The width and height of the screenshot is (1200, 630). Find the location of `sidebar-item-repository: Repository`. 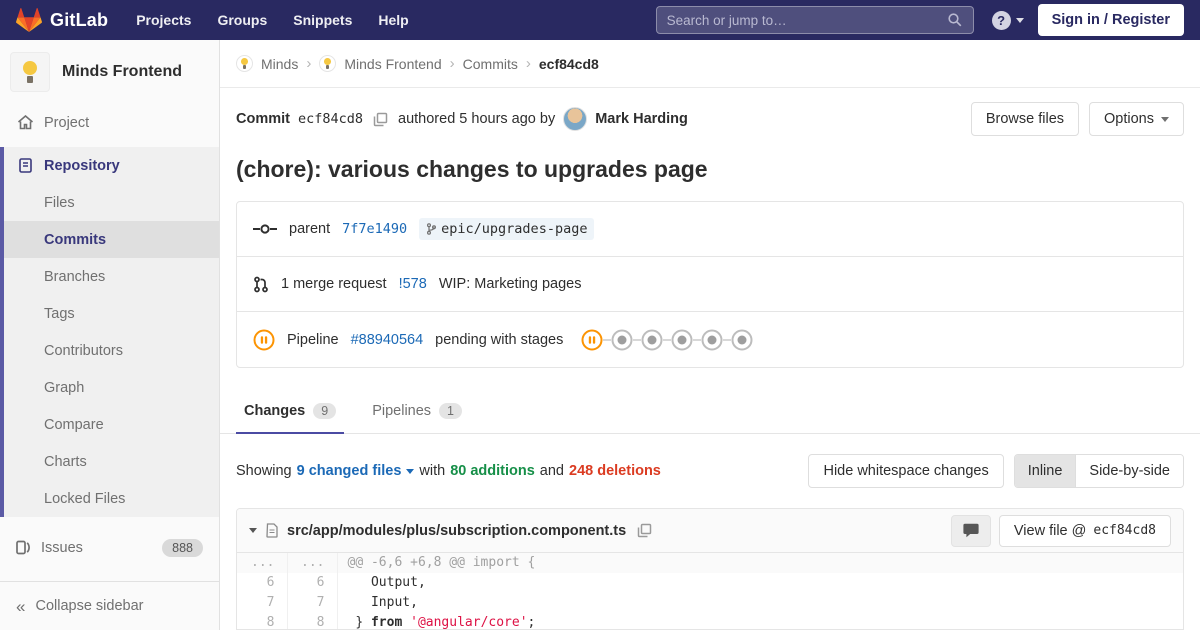

sidebar-item-repository: Repository is located at coordinates (111, 165).